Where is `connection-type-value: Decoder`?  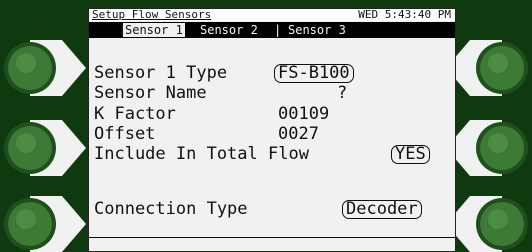 connection-type-value: Decoder is located at coordinates (382, 209).